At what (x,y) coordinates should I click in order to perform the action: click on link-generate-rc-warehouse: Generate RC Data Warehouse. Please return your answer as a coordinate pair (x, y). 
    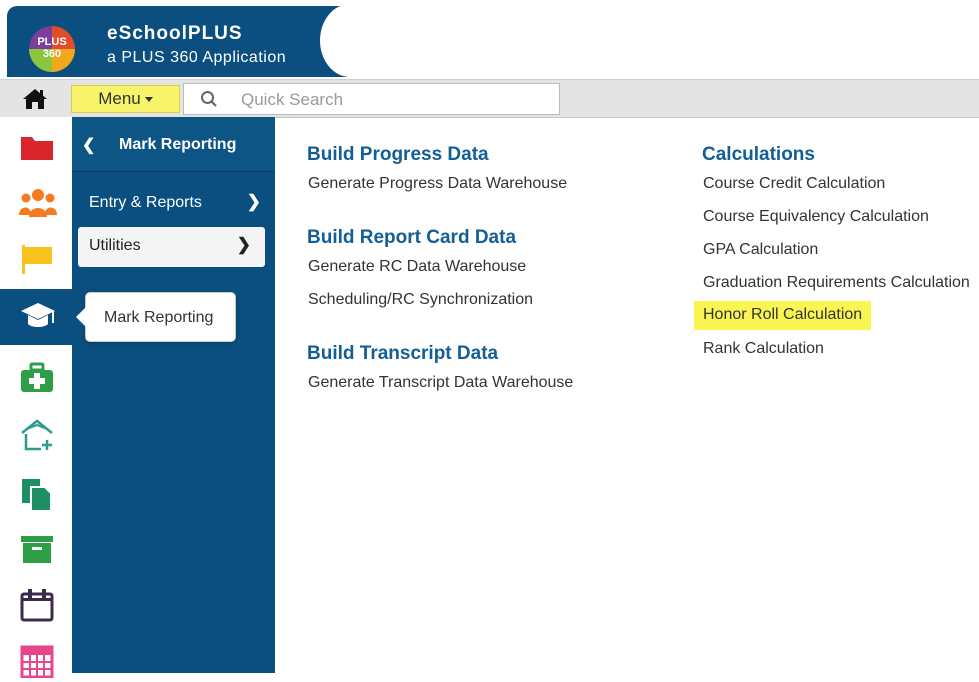
    Looking at the image, I should click on (417, 267).